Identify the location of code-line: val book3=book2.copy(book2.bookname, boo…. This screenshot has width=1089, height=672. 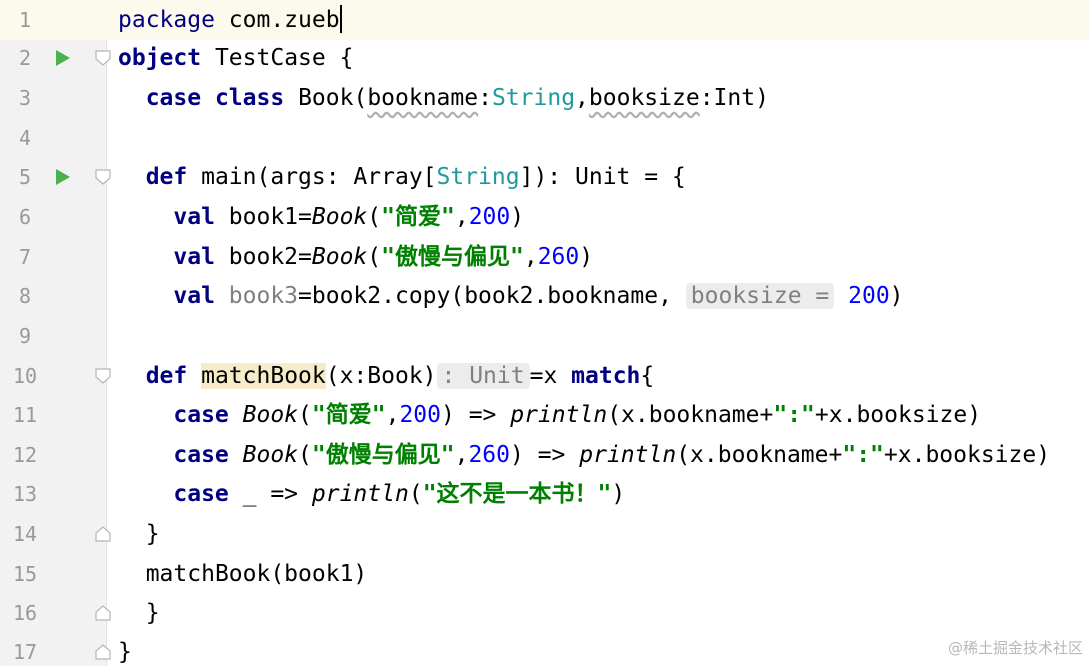
(597, 296).